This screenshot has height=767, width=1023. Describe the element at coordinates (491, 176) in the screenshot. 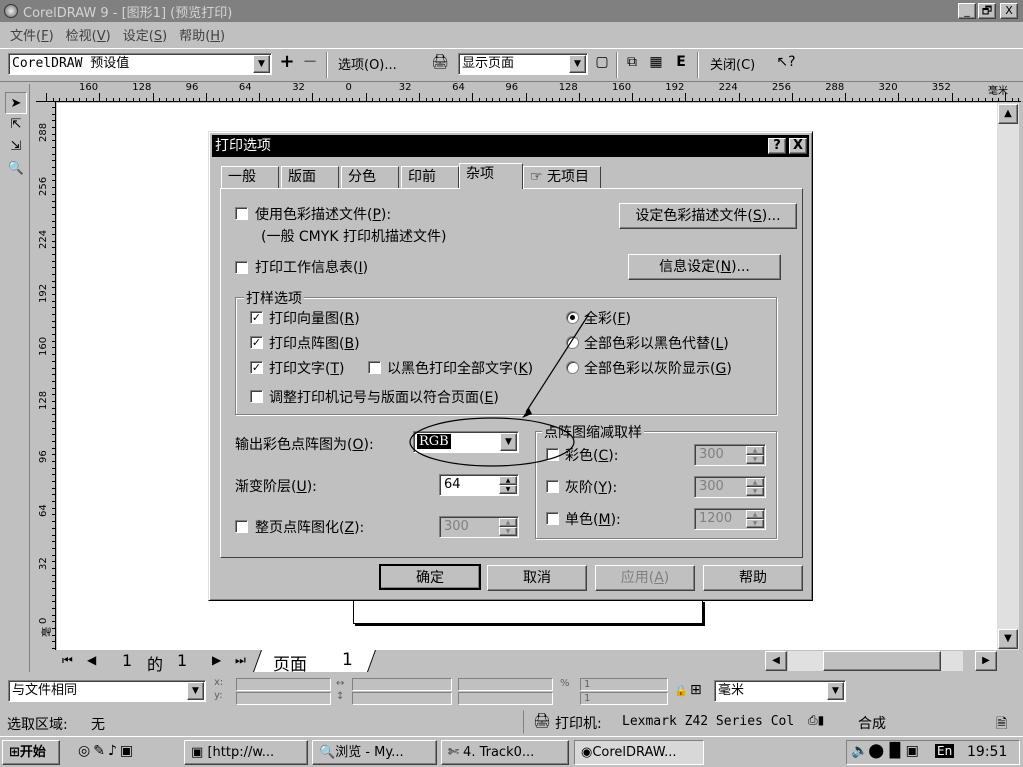

I see `tab-misc: 杂项` at that location.